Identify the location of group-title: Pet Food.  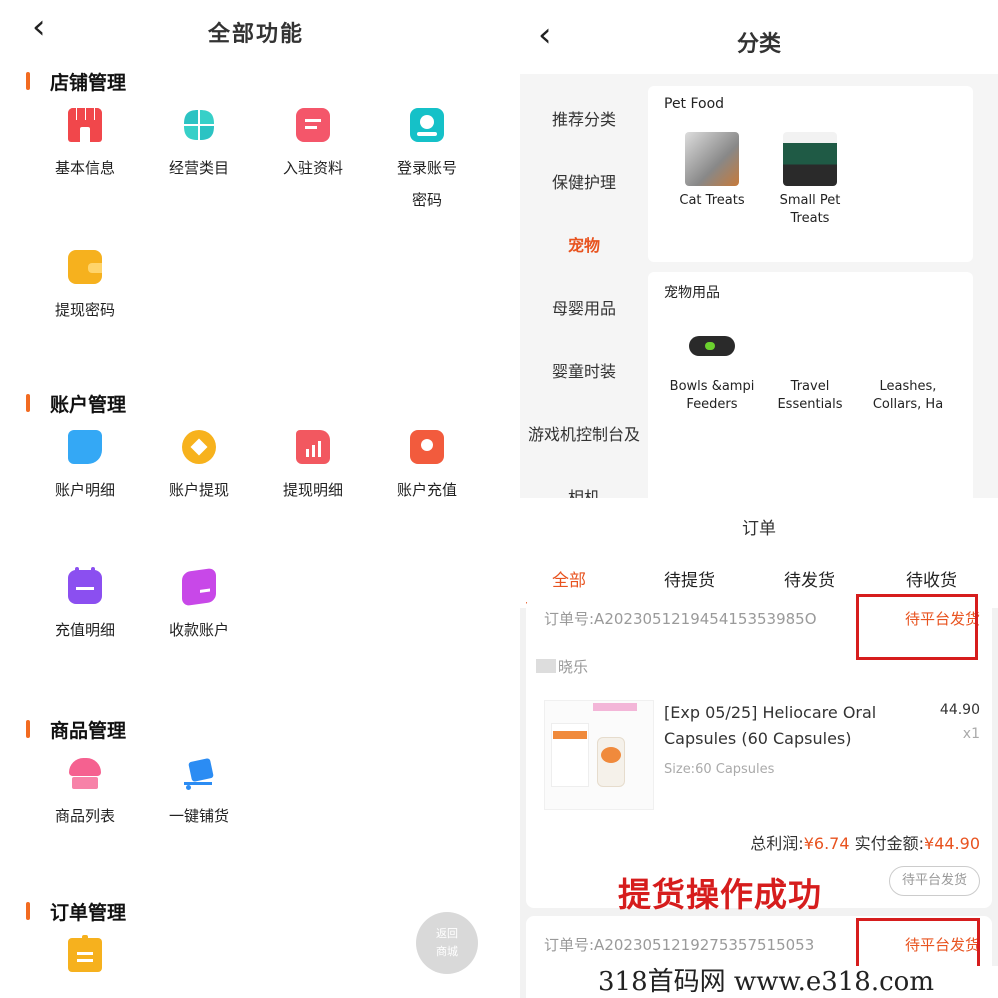
(694, 104).